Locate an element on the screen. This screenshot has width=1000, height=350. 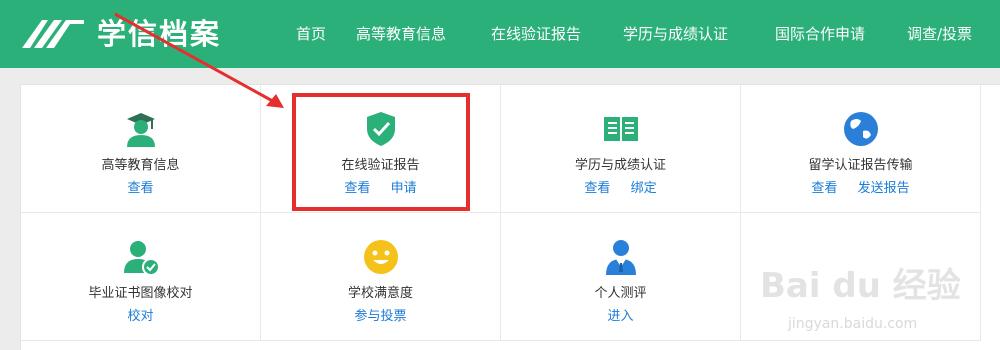
baidu-watermark: Bai du 经验 jingyan.baidu.com is located at coordinates (877, 292).